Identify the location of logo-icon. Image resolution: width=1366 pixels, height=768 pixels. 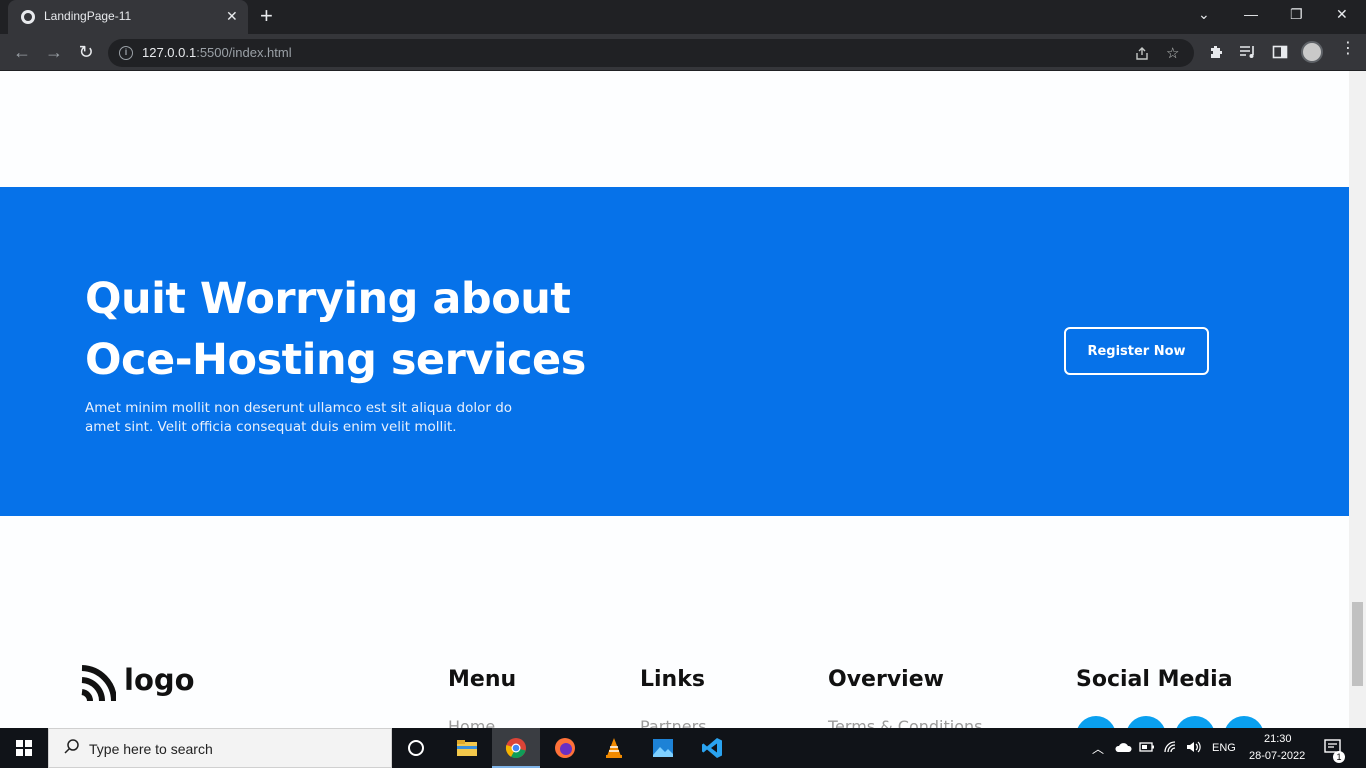
(98, 683).